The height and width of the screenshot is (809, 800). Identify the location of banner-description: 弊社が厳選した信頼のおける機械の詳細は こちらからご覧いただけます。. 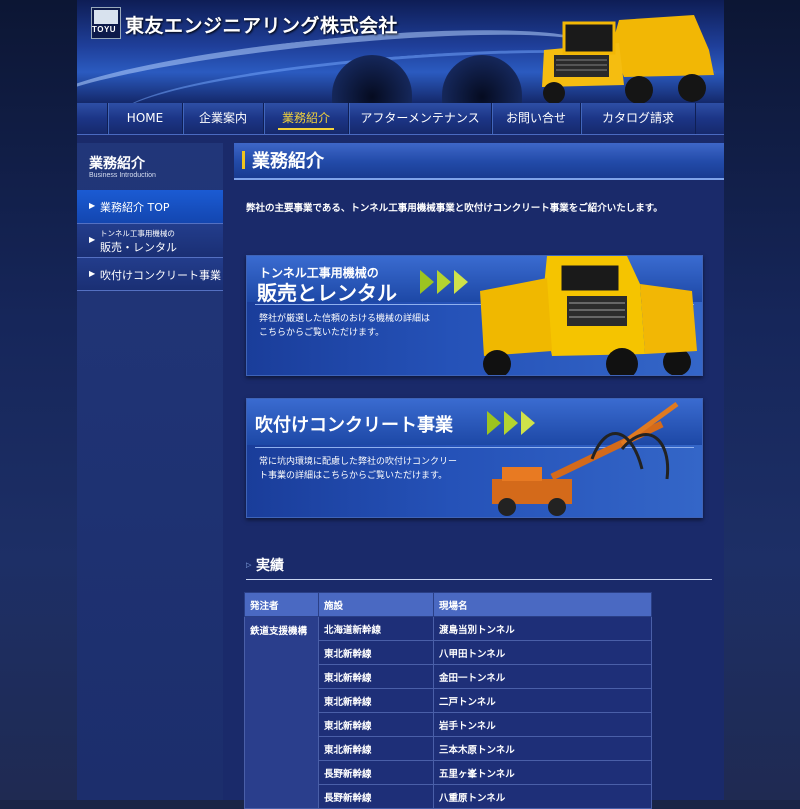
(345, 326).